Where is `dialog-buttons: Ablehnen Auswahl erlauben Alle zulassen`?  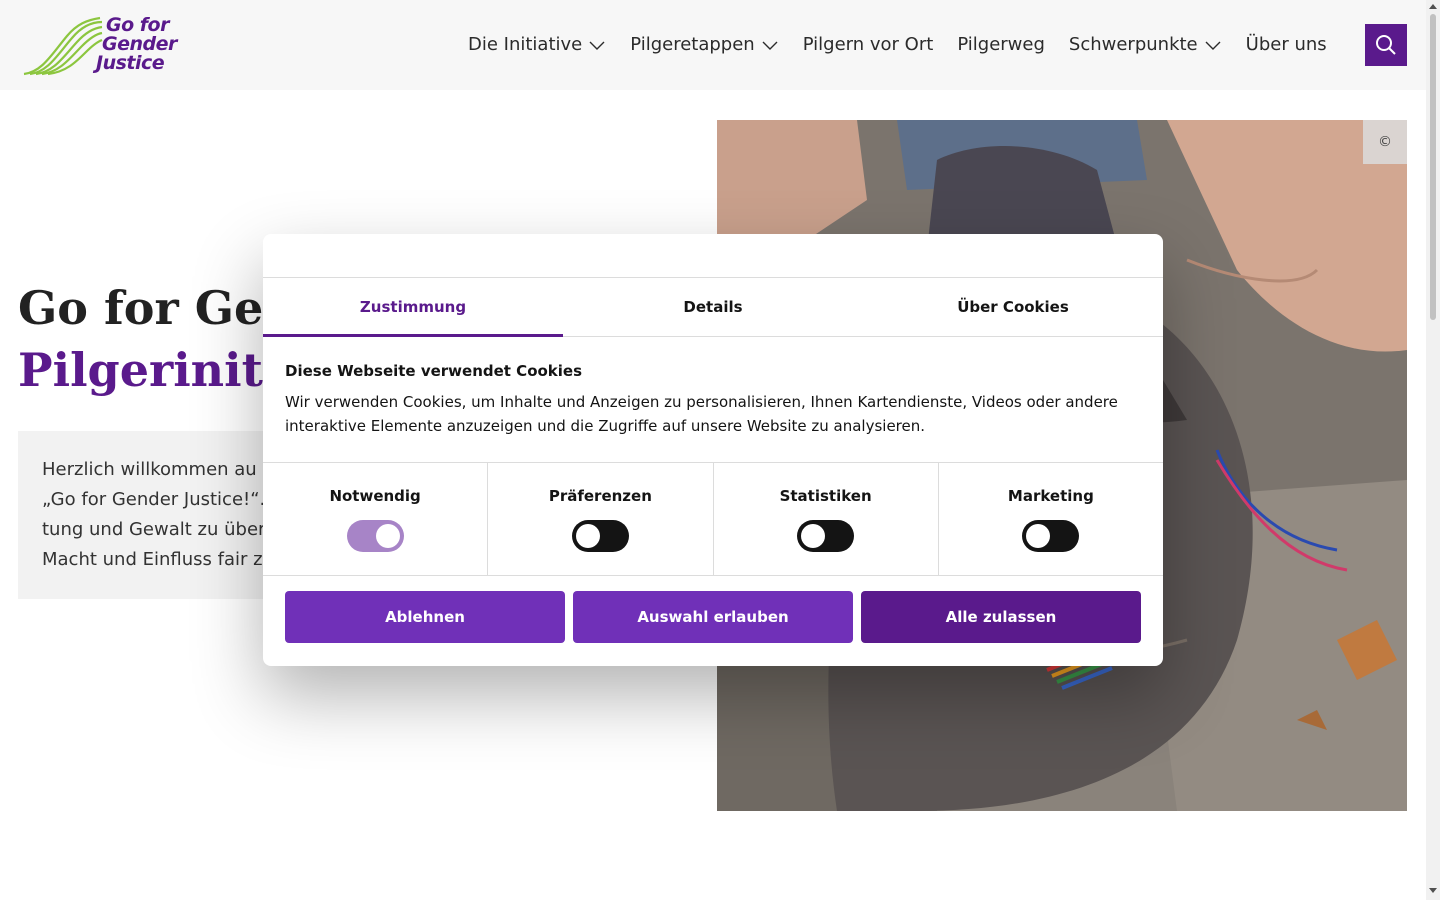 dialog-buttons: Ablehnen Auswahl erlauben Alle zulassen is located at coordinates (713, 617).